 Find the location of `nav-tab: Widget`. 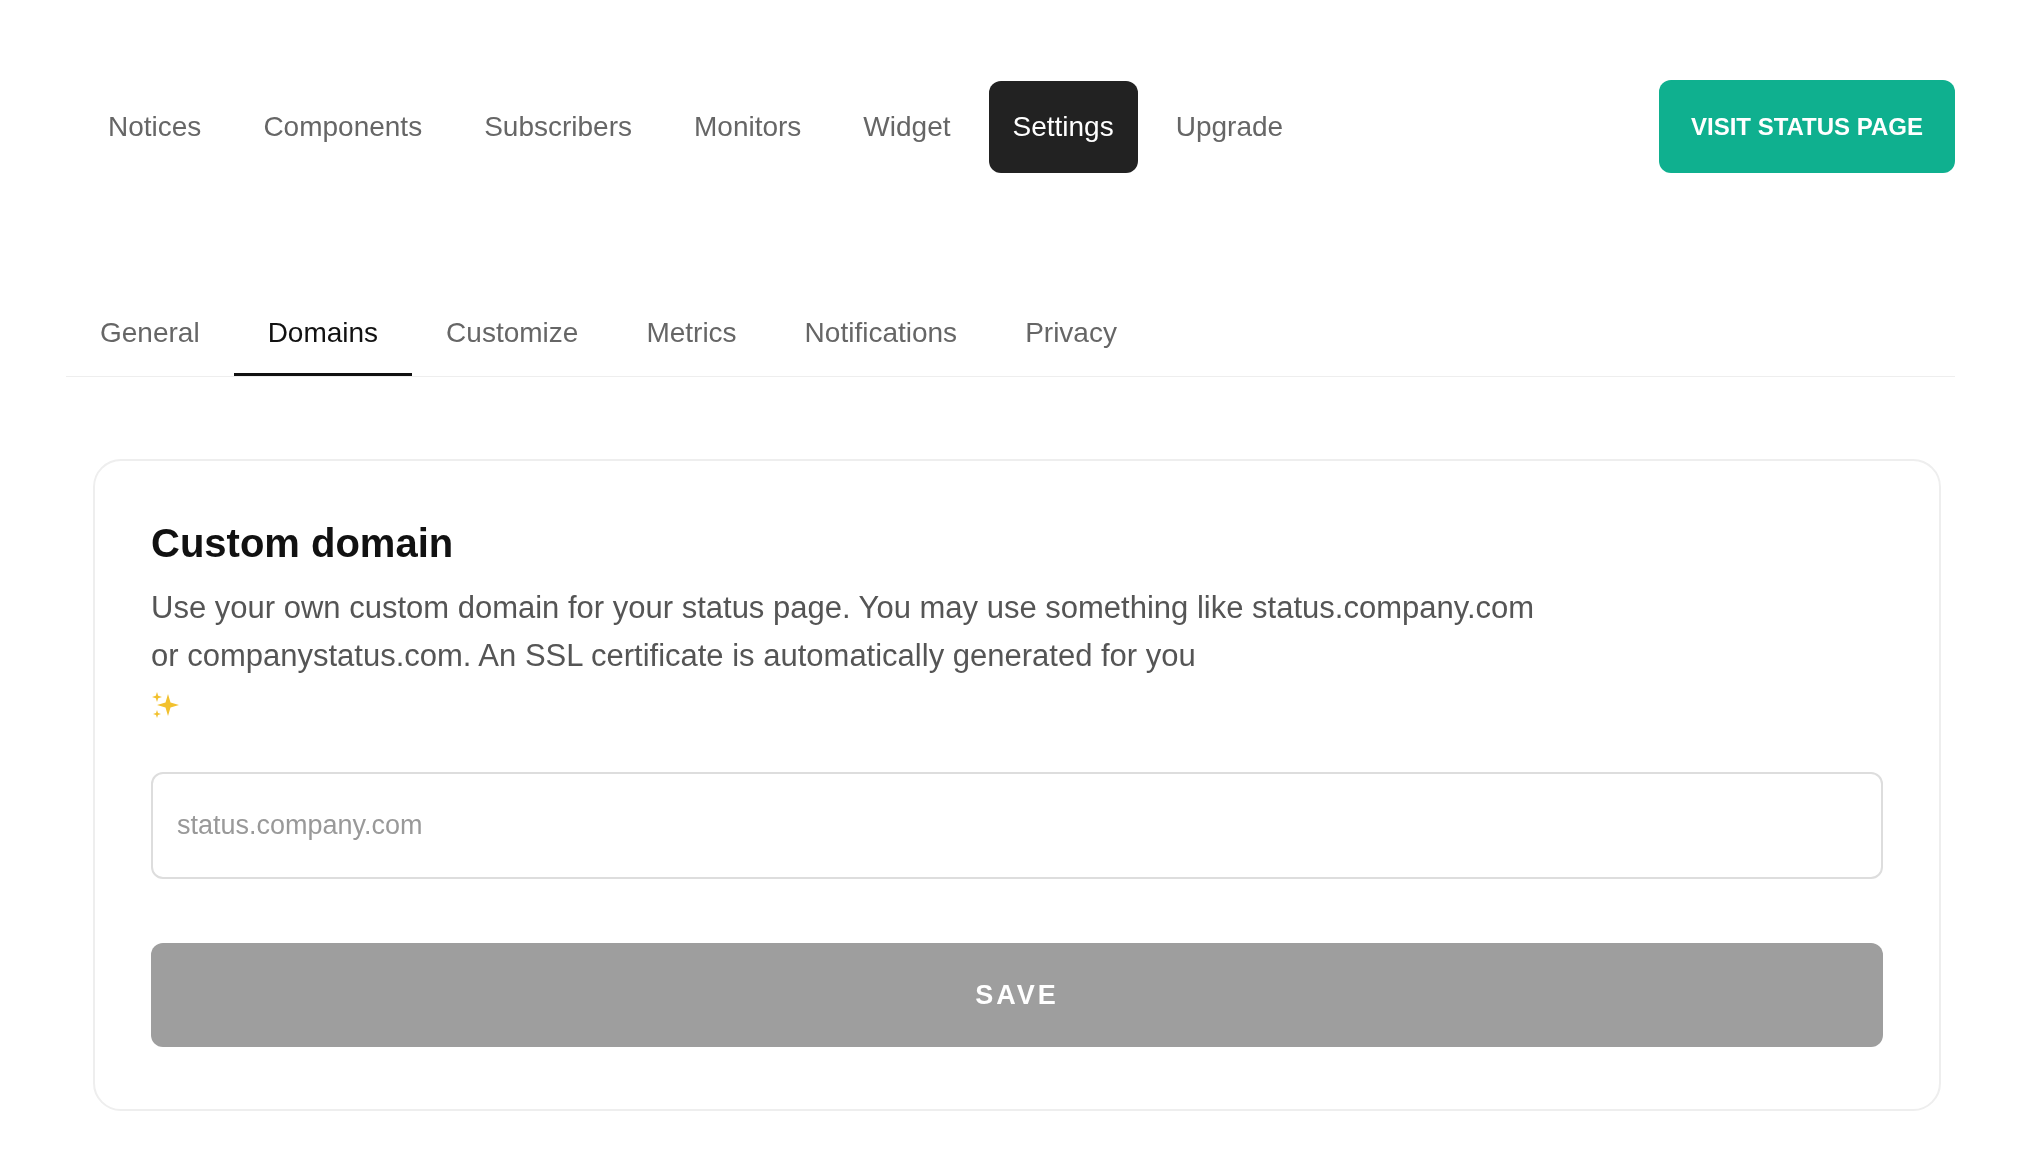

nav-tab: Widget is located at coordinates (907, 126).